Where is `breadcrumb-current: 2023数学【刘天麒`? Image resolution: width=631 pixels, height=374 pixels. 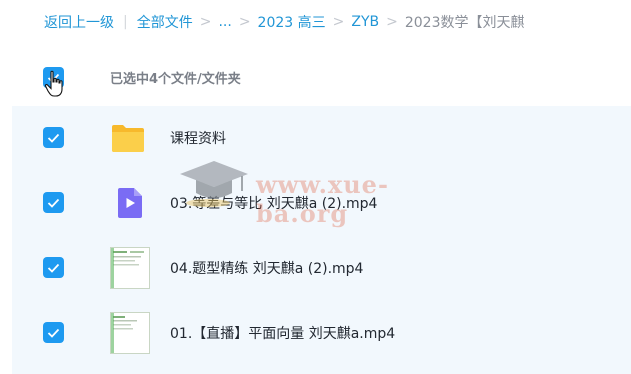
breadcrumb-current: 2023数学【刘天麒 is located at coordinates (464, 23).